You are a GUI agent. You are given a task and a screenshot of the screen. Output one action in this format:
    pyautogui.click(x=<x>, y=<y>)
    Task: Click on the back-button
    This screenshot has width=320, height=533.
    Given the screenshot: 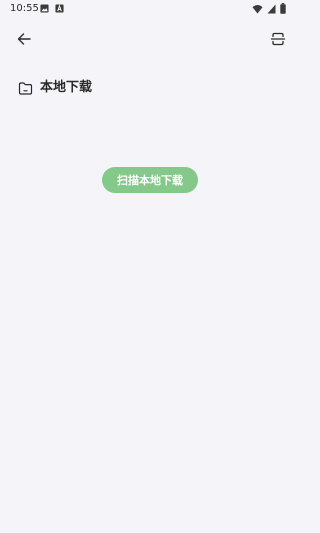 What is the action you would take?
    pyautogui.click(x=24, y=39)
    